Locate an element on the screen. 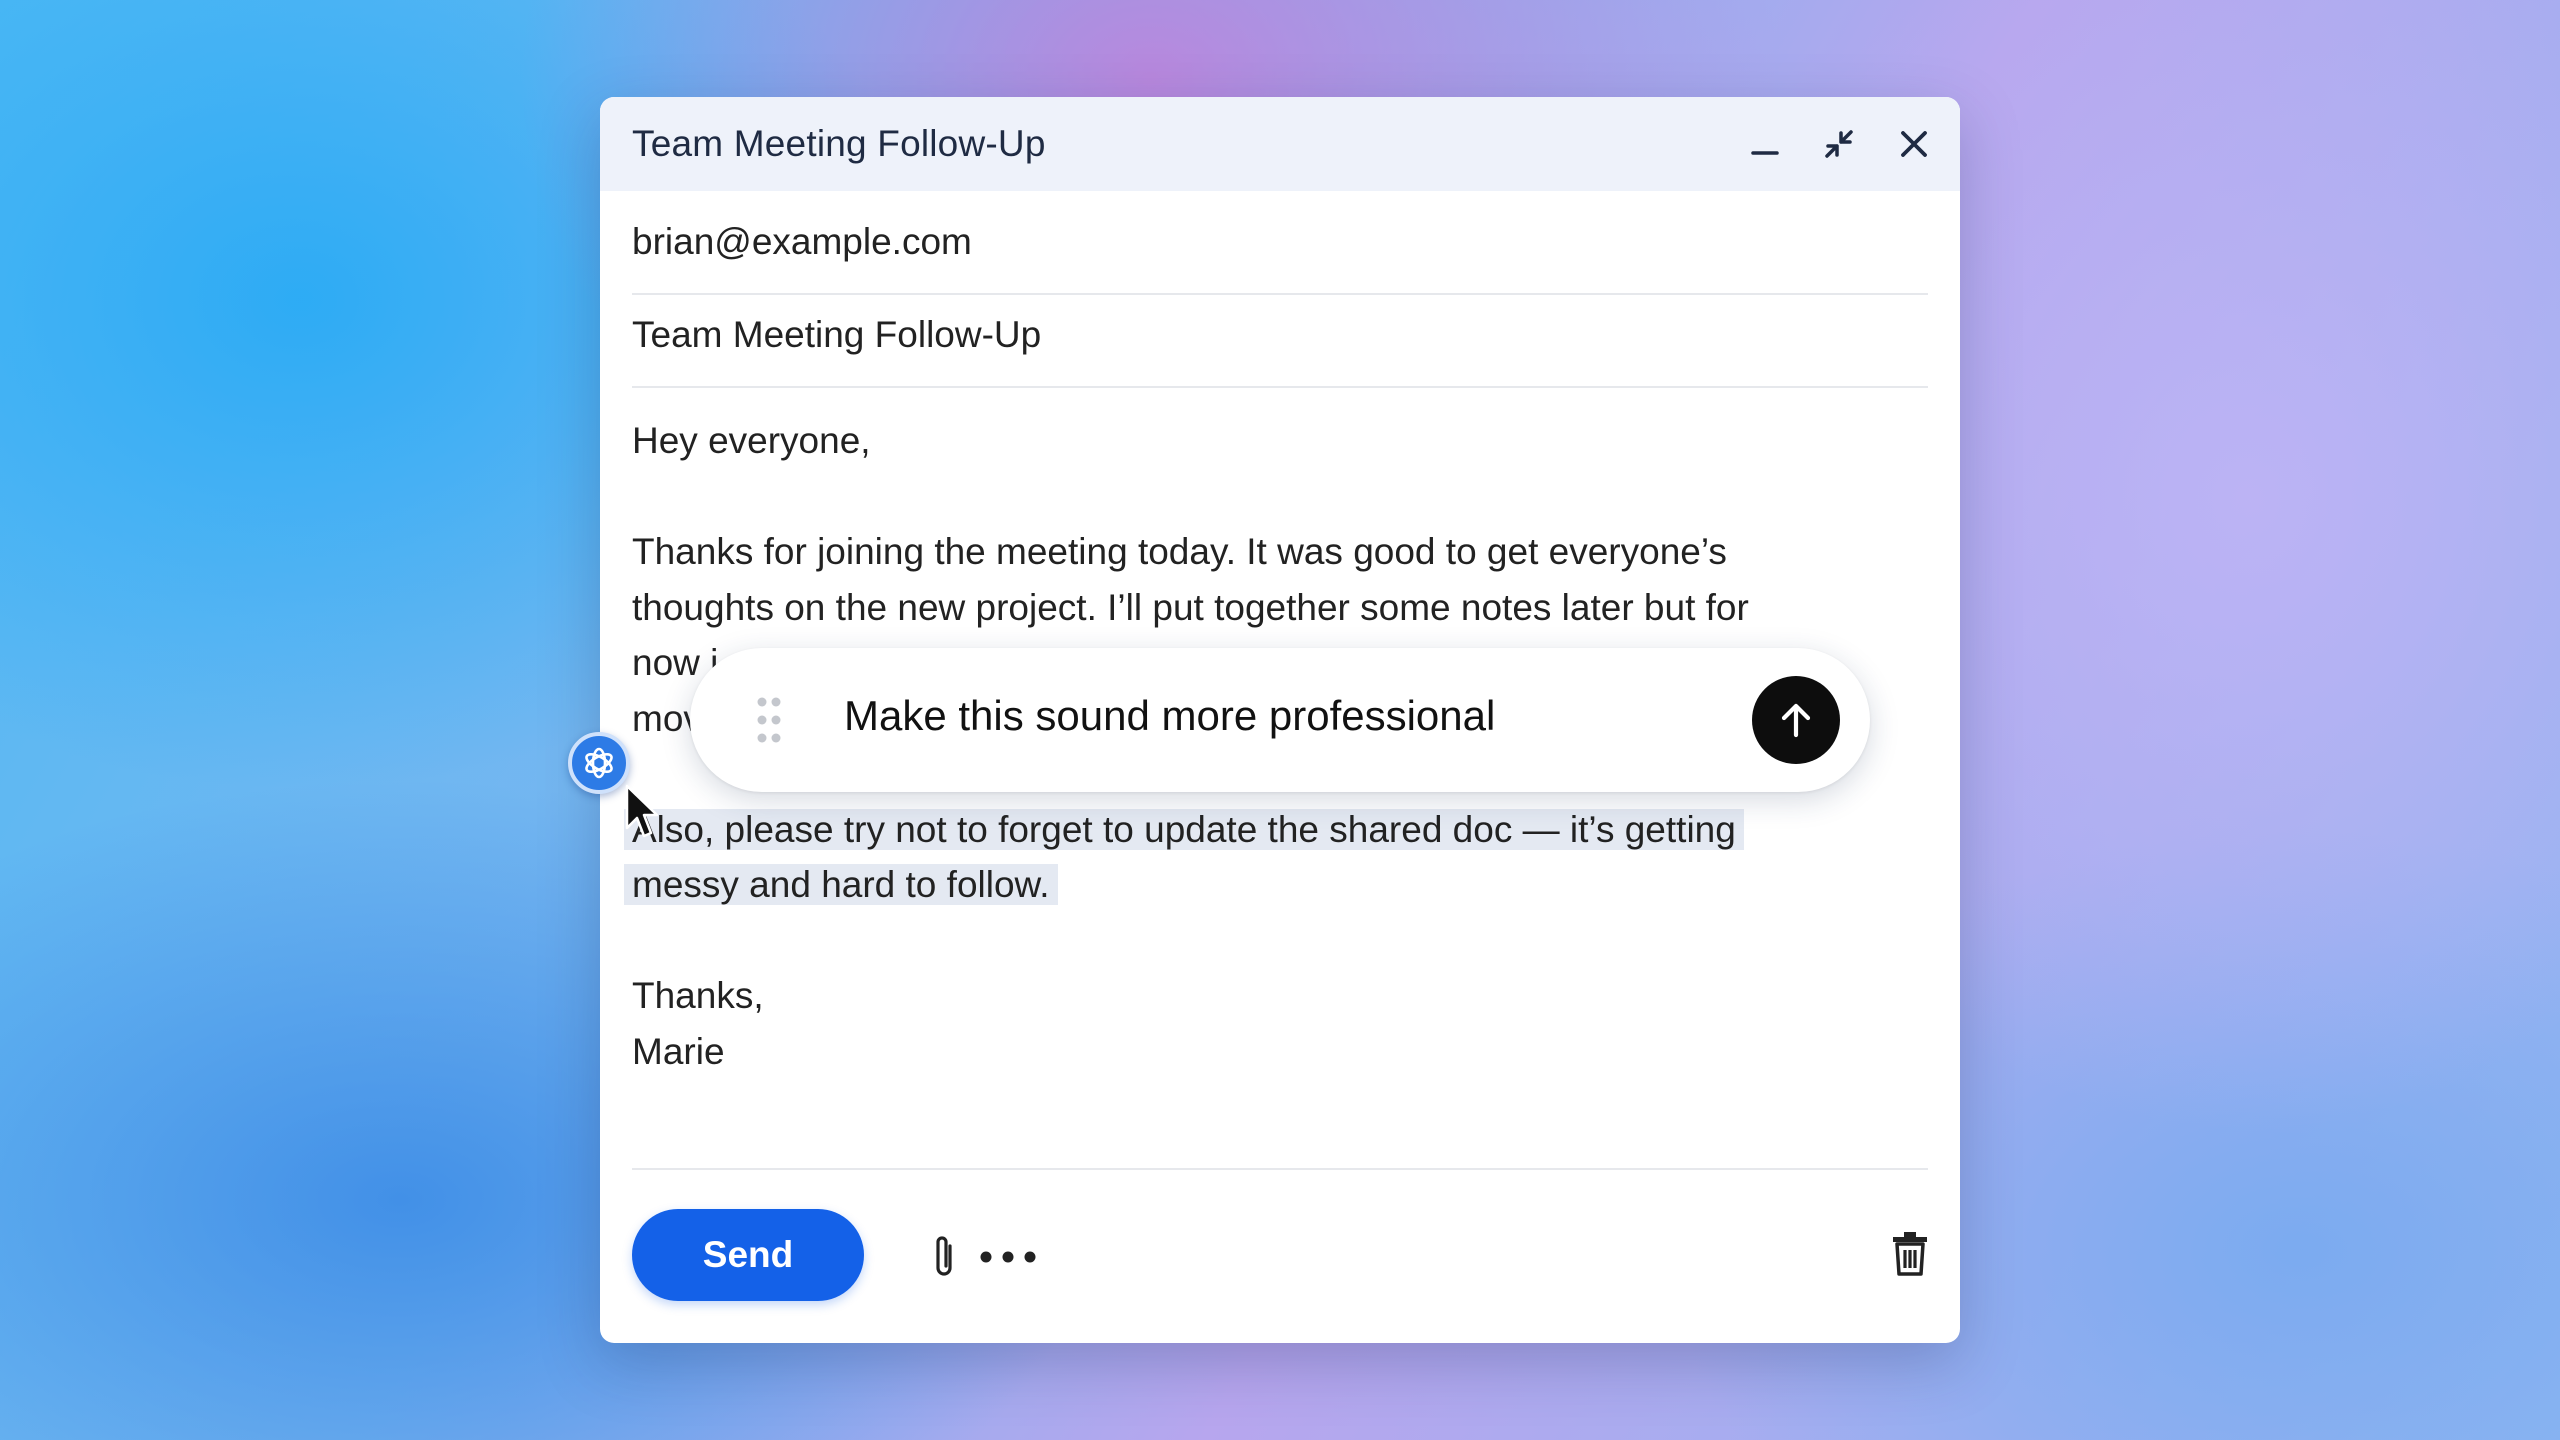 The image size is (2560, 1440). attach-button is located at coordinates (944, 1256).